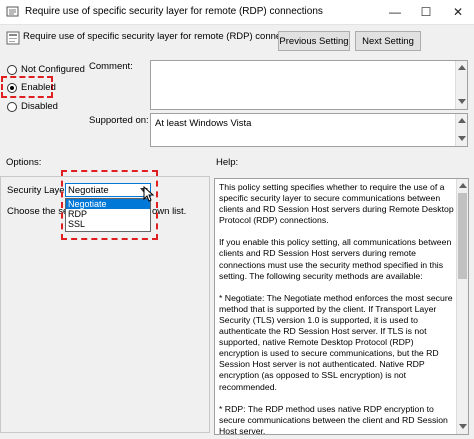 Image resolution: width=474 pixels, height=439 pixels. What do you see at coordinates (39, 106) in the screenshot?
I see `radio-disabled-label: Disabled` at bounding box center [39, 106].